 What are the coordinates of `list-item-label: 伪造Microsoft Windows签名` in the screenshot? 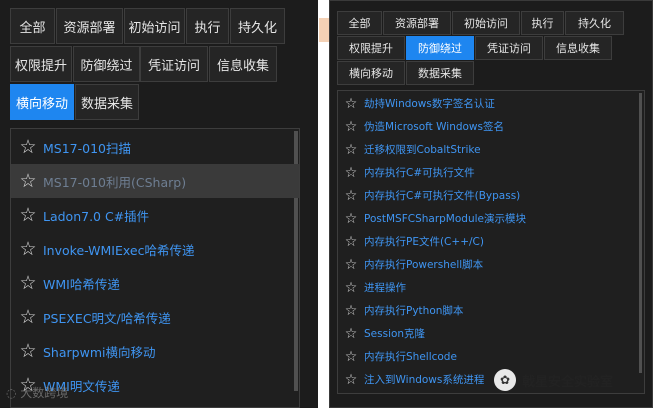 It's located at (434, 127).